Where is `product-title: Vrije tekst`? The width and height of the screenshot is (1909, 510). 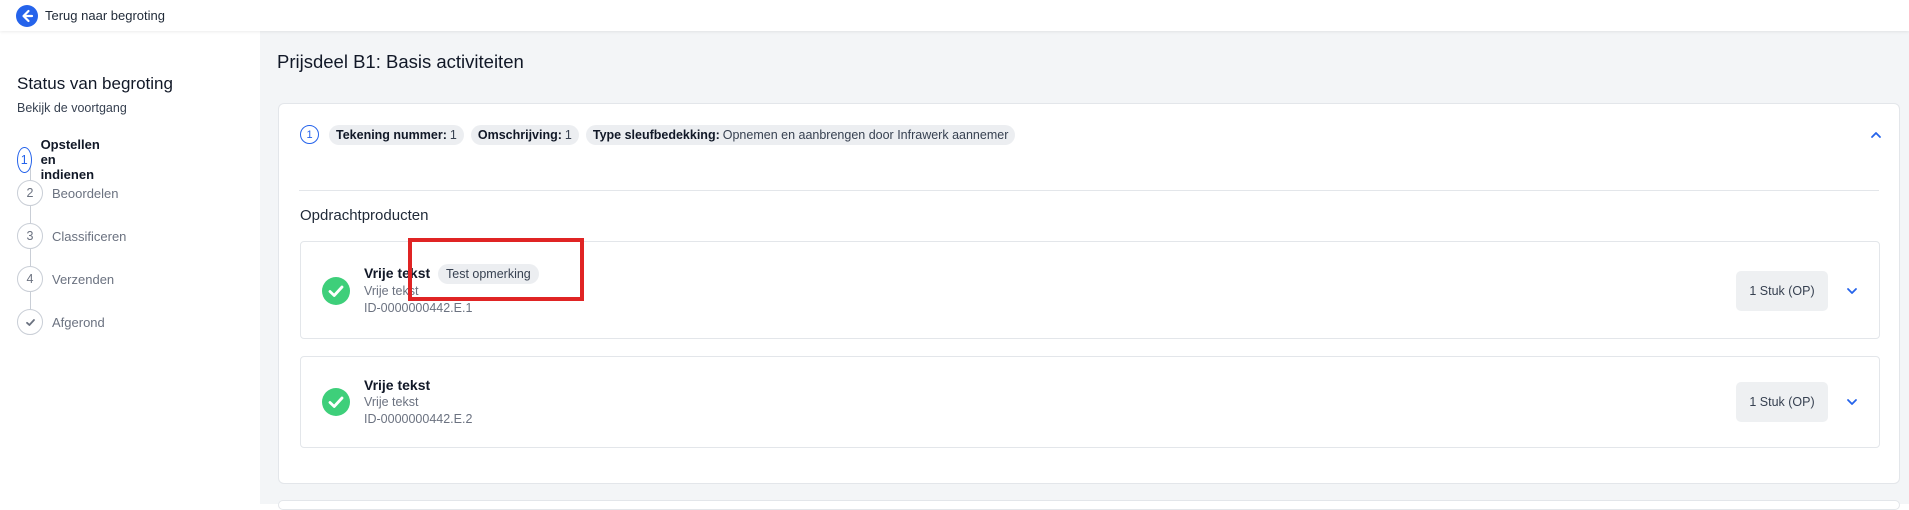 product-title: Vrije tekst is located at coordinates (397, 385).